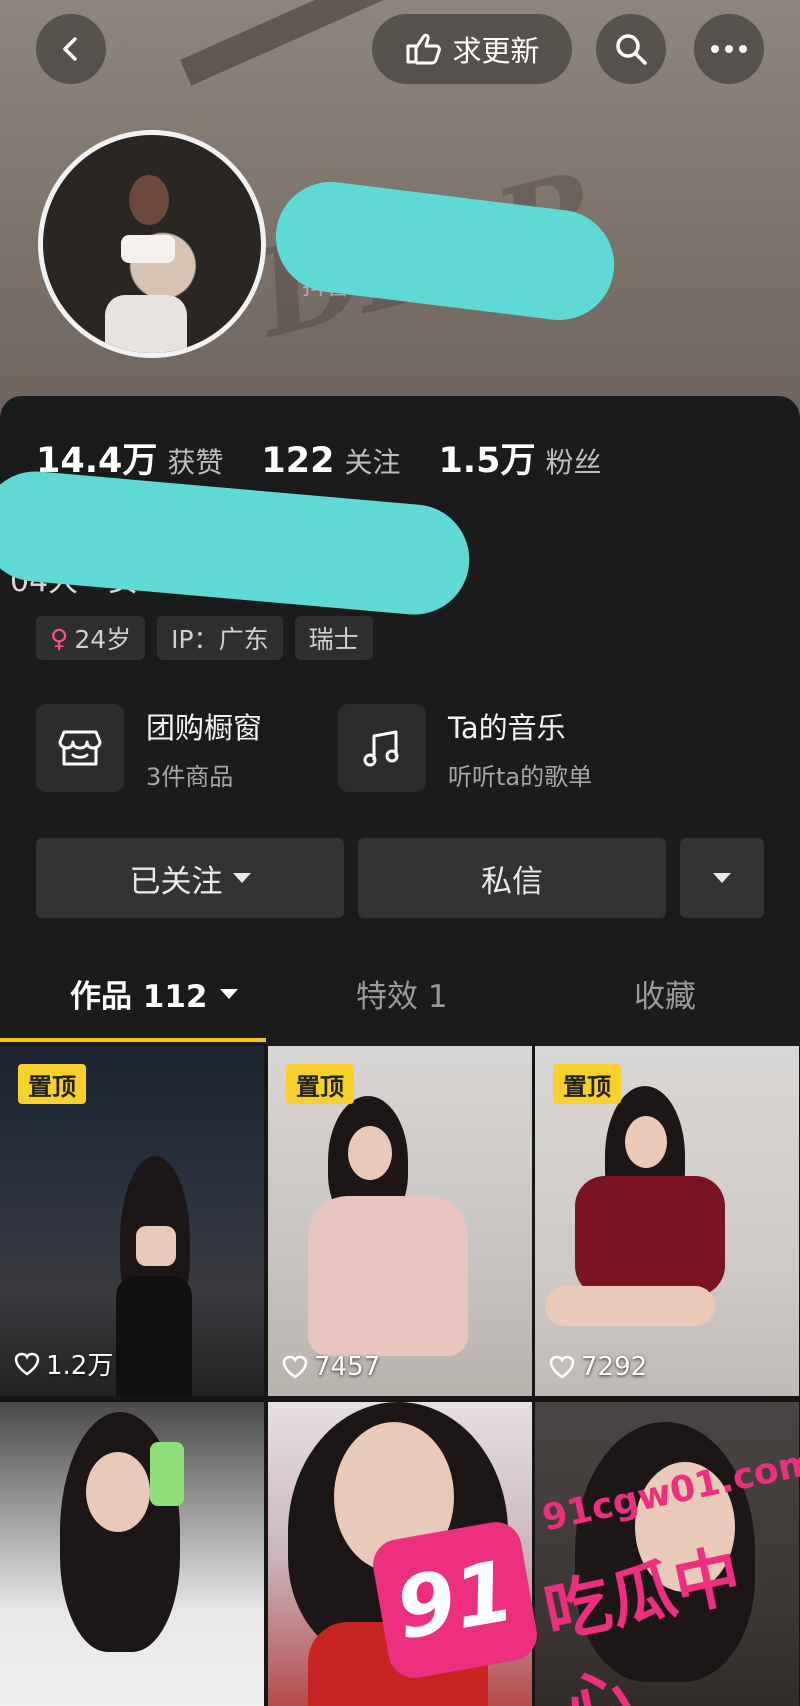 The height and width of the screenshot is (1706, 800). I want to click on group-buy-showcase: 团购橱窗 3件商品, so click(149, 748).